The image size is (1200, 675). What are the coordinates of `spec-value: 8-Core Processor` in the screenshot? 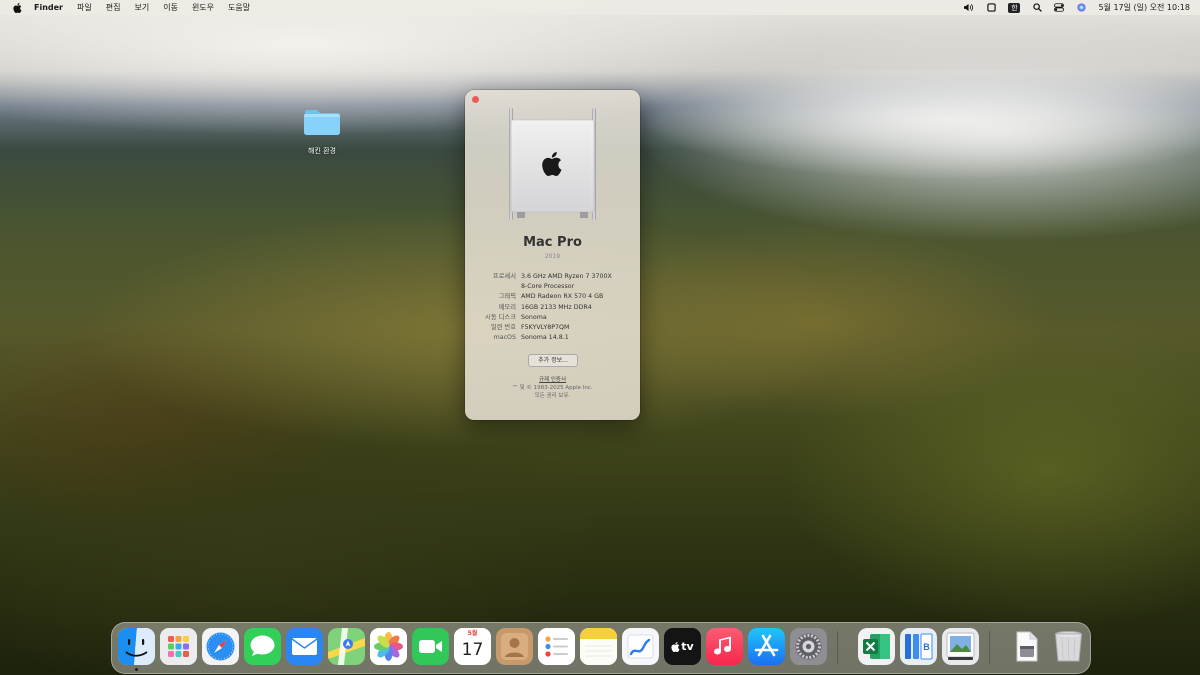 It's located at (548, 287).